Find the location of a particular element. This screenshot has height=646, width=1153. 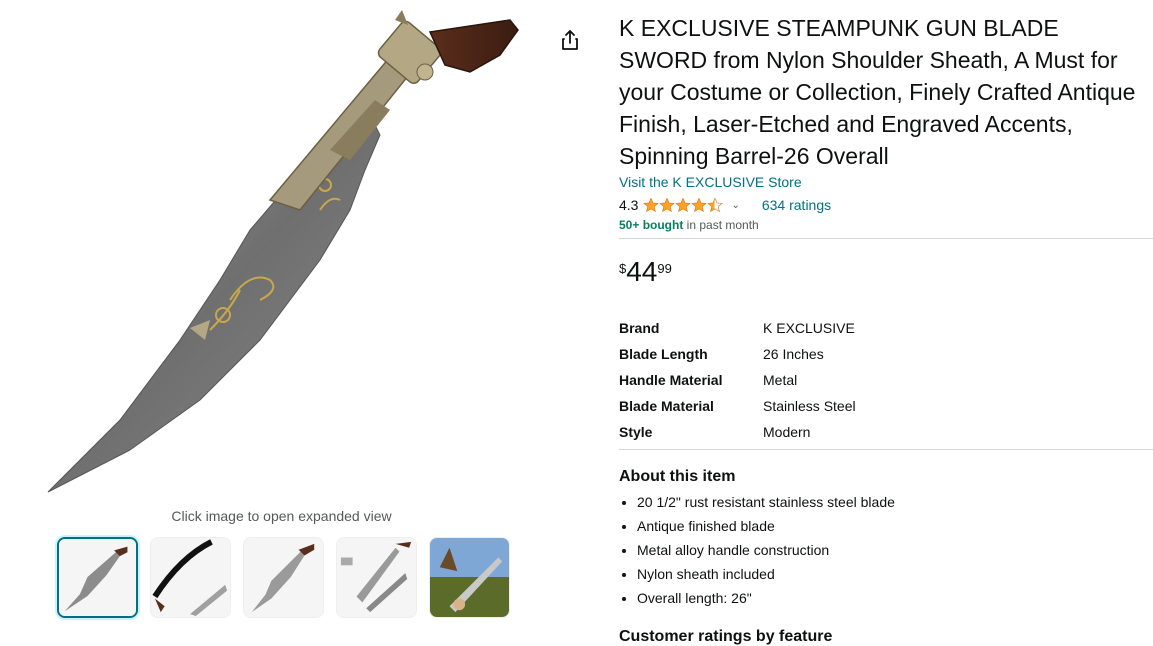

star-rating is located at coordinates (683, 205).